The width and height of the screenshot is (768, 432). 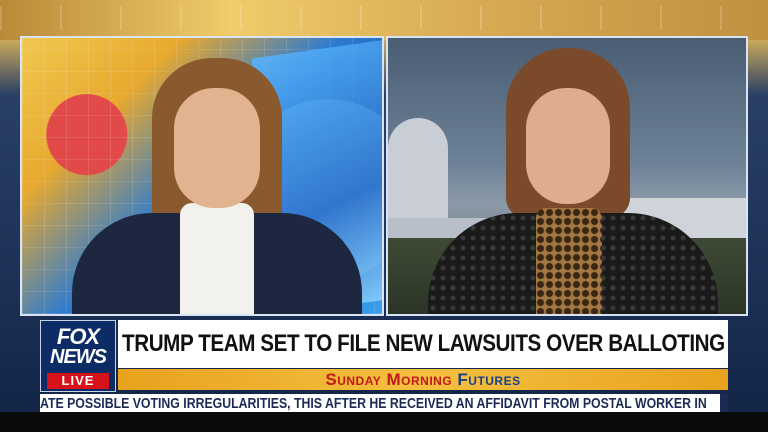 I want to click on bottom-strip, so click(x=384, y=422).